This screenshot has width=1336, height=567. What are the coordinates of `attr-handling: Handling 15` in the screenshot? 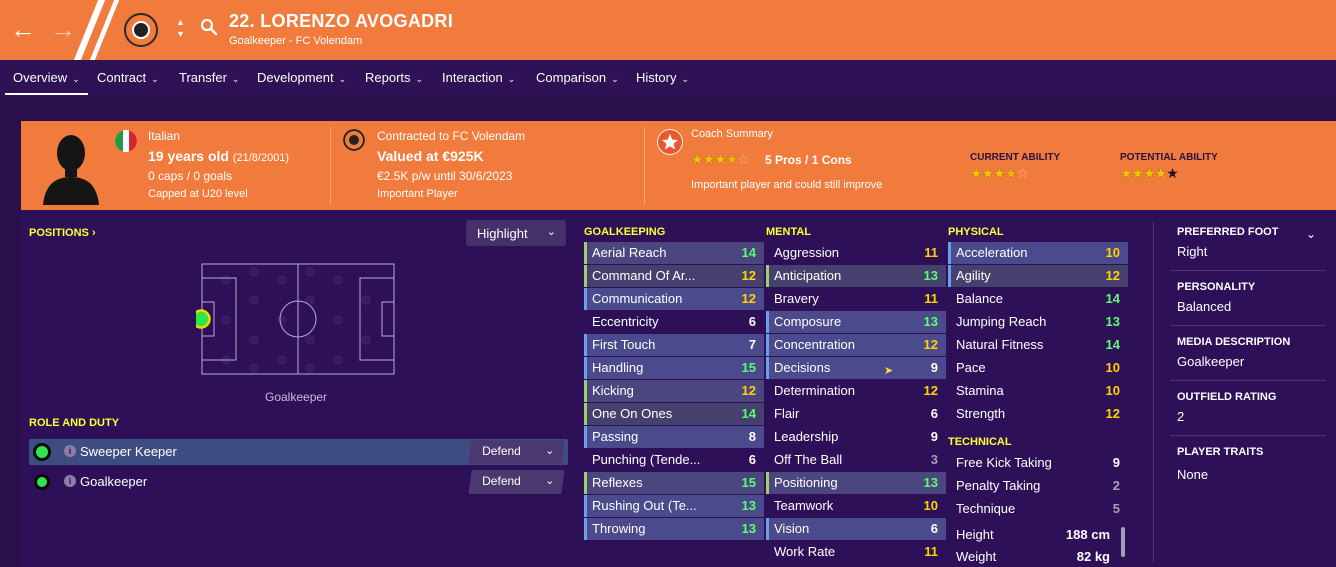 It's located at (674, 368).